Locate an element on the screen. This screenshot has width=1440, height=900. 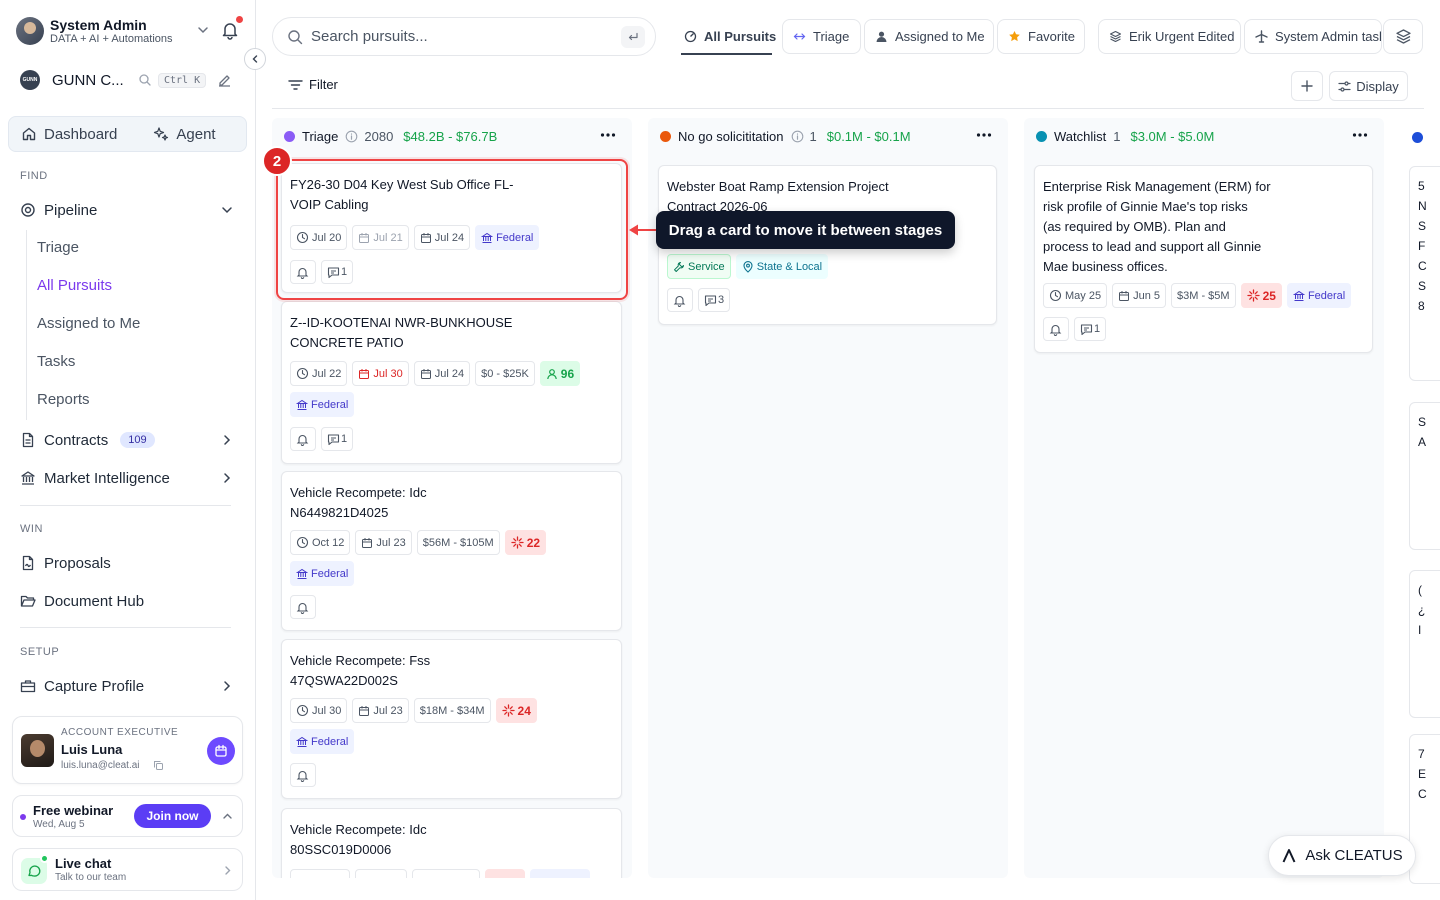
comments-button: 3 is located at coordinates (714, 300).